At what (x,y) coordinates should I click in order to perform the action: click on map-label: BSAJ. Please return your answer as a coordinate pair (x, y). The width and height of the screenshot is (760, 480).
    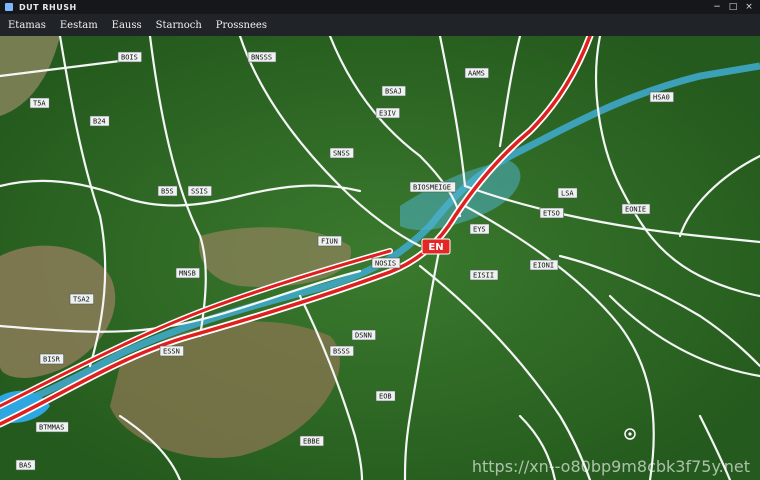
    Looking at the image, I should click on (393, 91).